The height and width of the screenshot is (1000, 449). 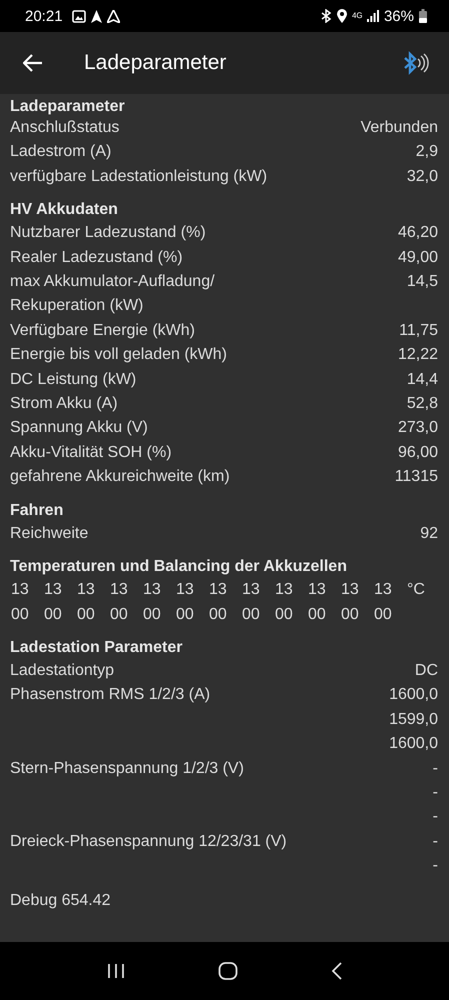 I want to click on parameter-value: 46,20, so click(x=418, y=233).